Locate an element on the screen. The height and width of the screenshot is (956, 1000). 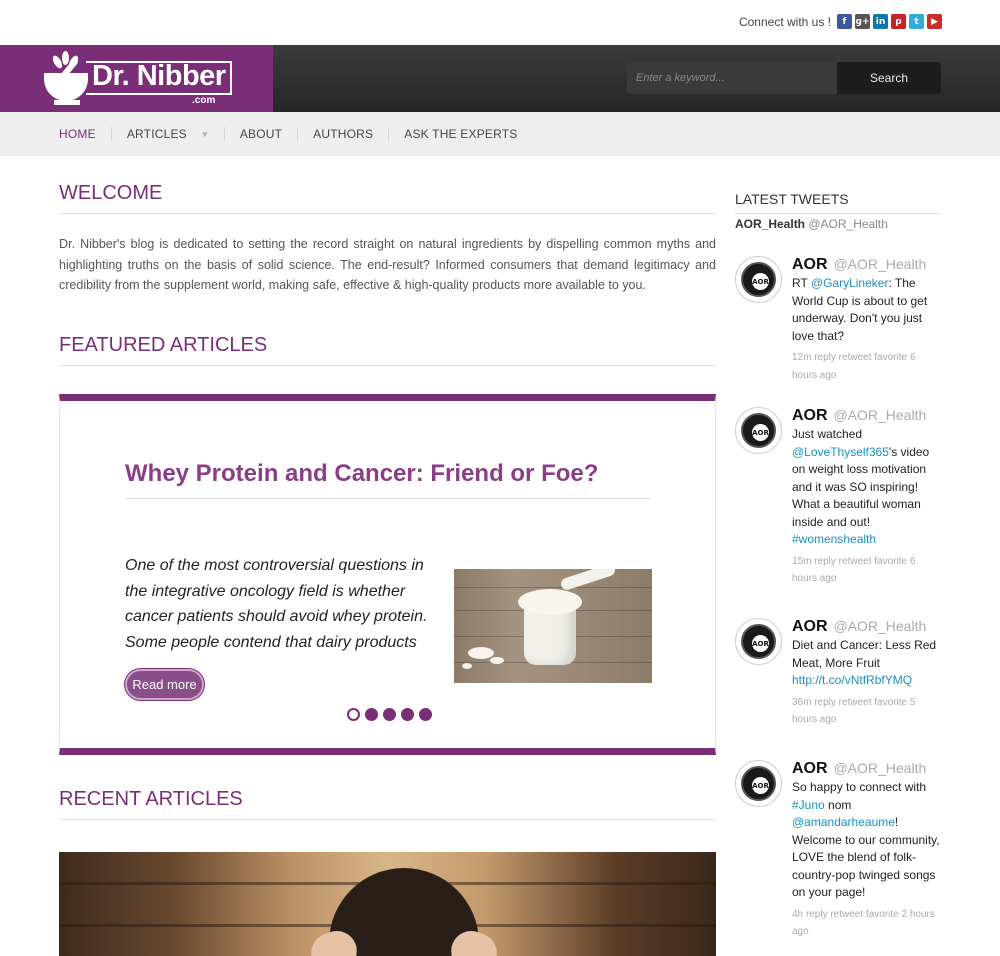
nav-item-home: HOME is located at coordinates (77, 134).